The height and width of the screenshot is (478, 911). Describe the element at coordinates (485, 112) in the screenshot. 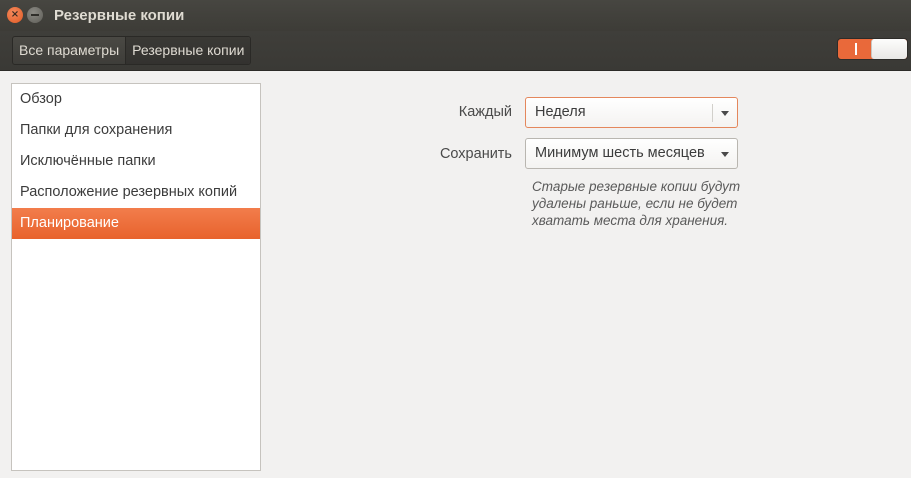

I see `every-label: Каждый` at that location.